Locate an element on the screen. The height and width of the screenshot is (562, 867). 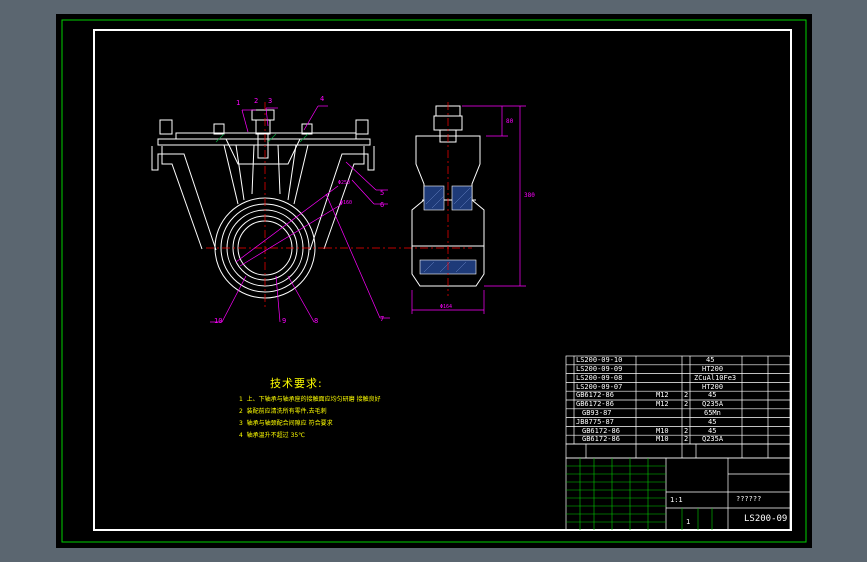
front-view-hatch is located at coordinates (262, 138).